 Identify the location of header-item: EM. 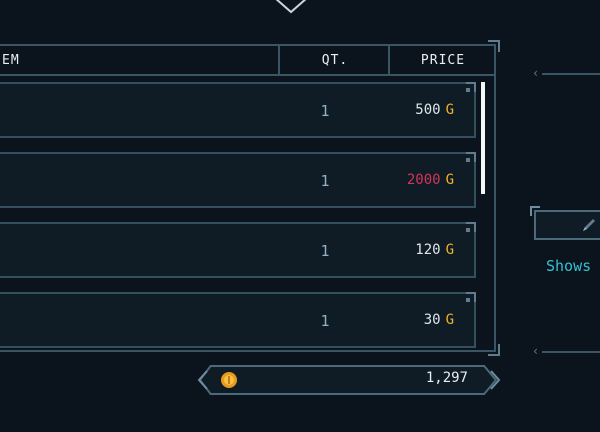
(11, 60).